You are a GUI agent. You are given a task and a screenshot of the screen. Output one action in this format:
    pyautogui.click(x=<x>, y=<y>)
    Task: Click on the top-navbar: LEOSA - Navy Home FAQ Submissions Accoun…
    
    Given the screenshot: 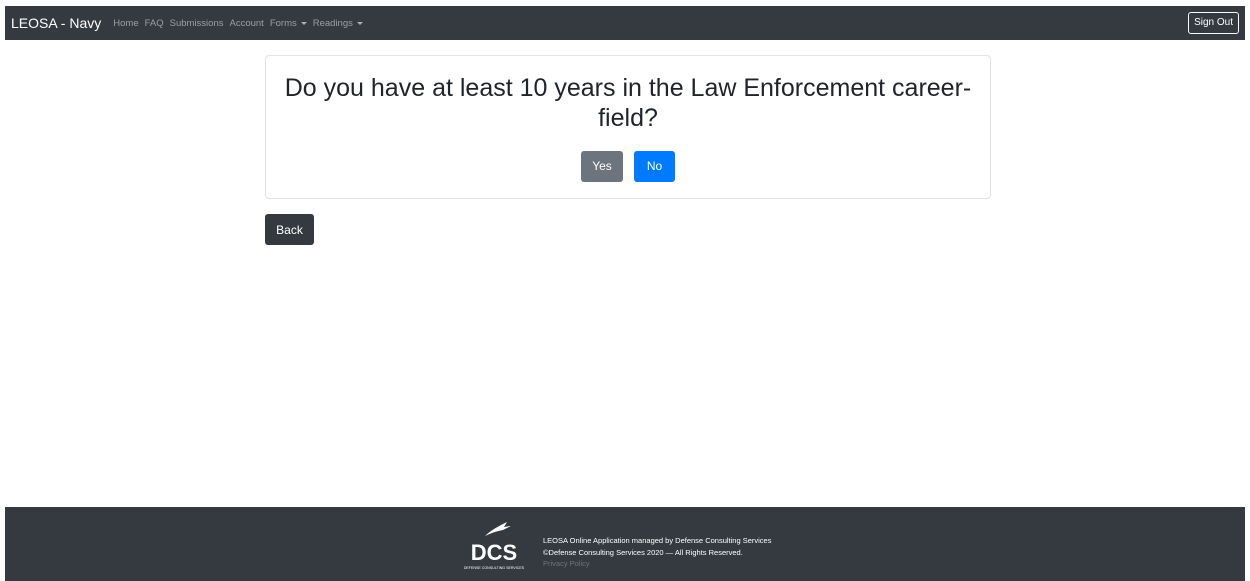 What is the action you would take?
    pyautogui.click(x=625, y=23)
    